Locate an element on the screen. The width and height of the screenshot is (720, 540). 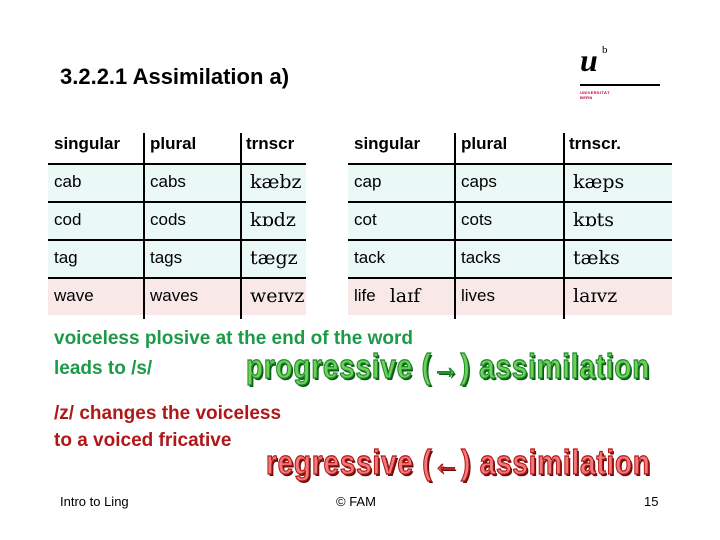
cell-transcription: tæks is located at coordinates (596, 258).